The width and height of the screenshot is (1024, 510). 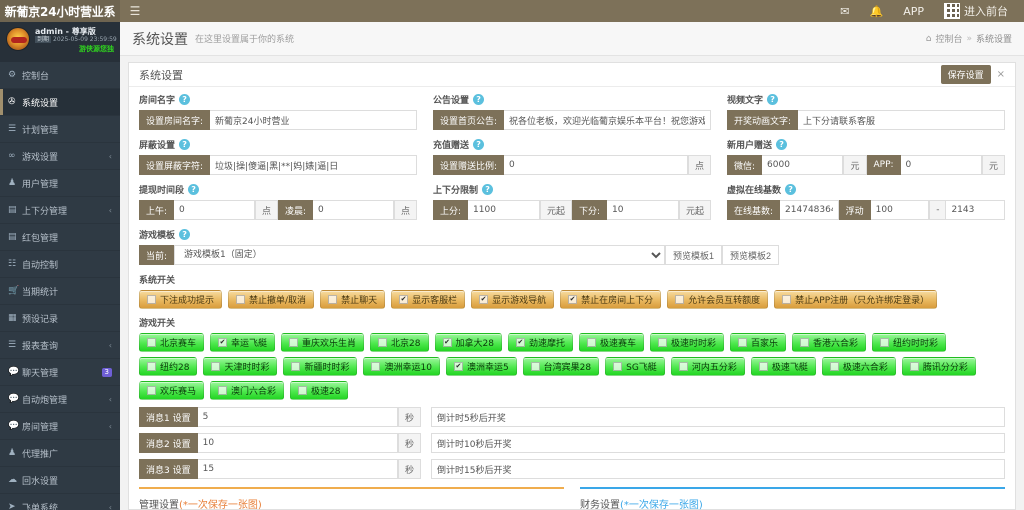 What do you see at coordinates (240, 366) in the screenshot?
I see `game-switches-item: 天津时时彩` at bounding box center [240, 366].